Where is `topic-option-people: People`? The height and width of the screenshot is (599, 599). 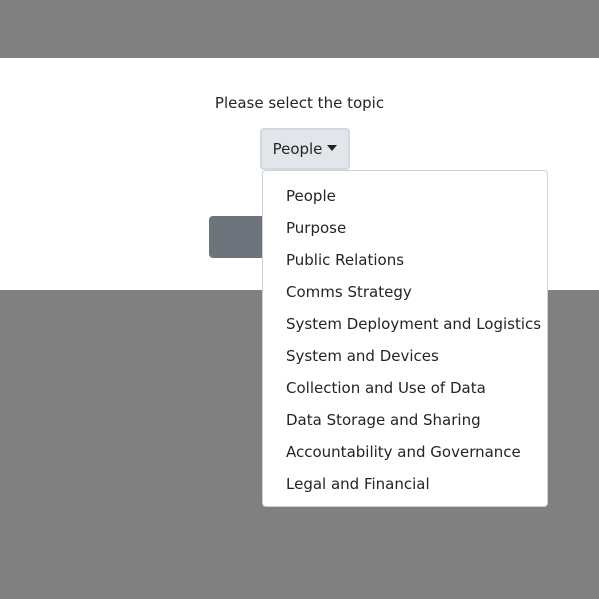 topic-option-people: People is located at coordinates (405, 196).